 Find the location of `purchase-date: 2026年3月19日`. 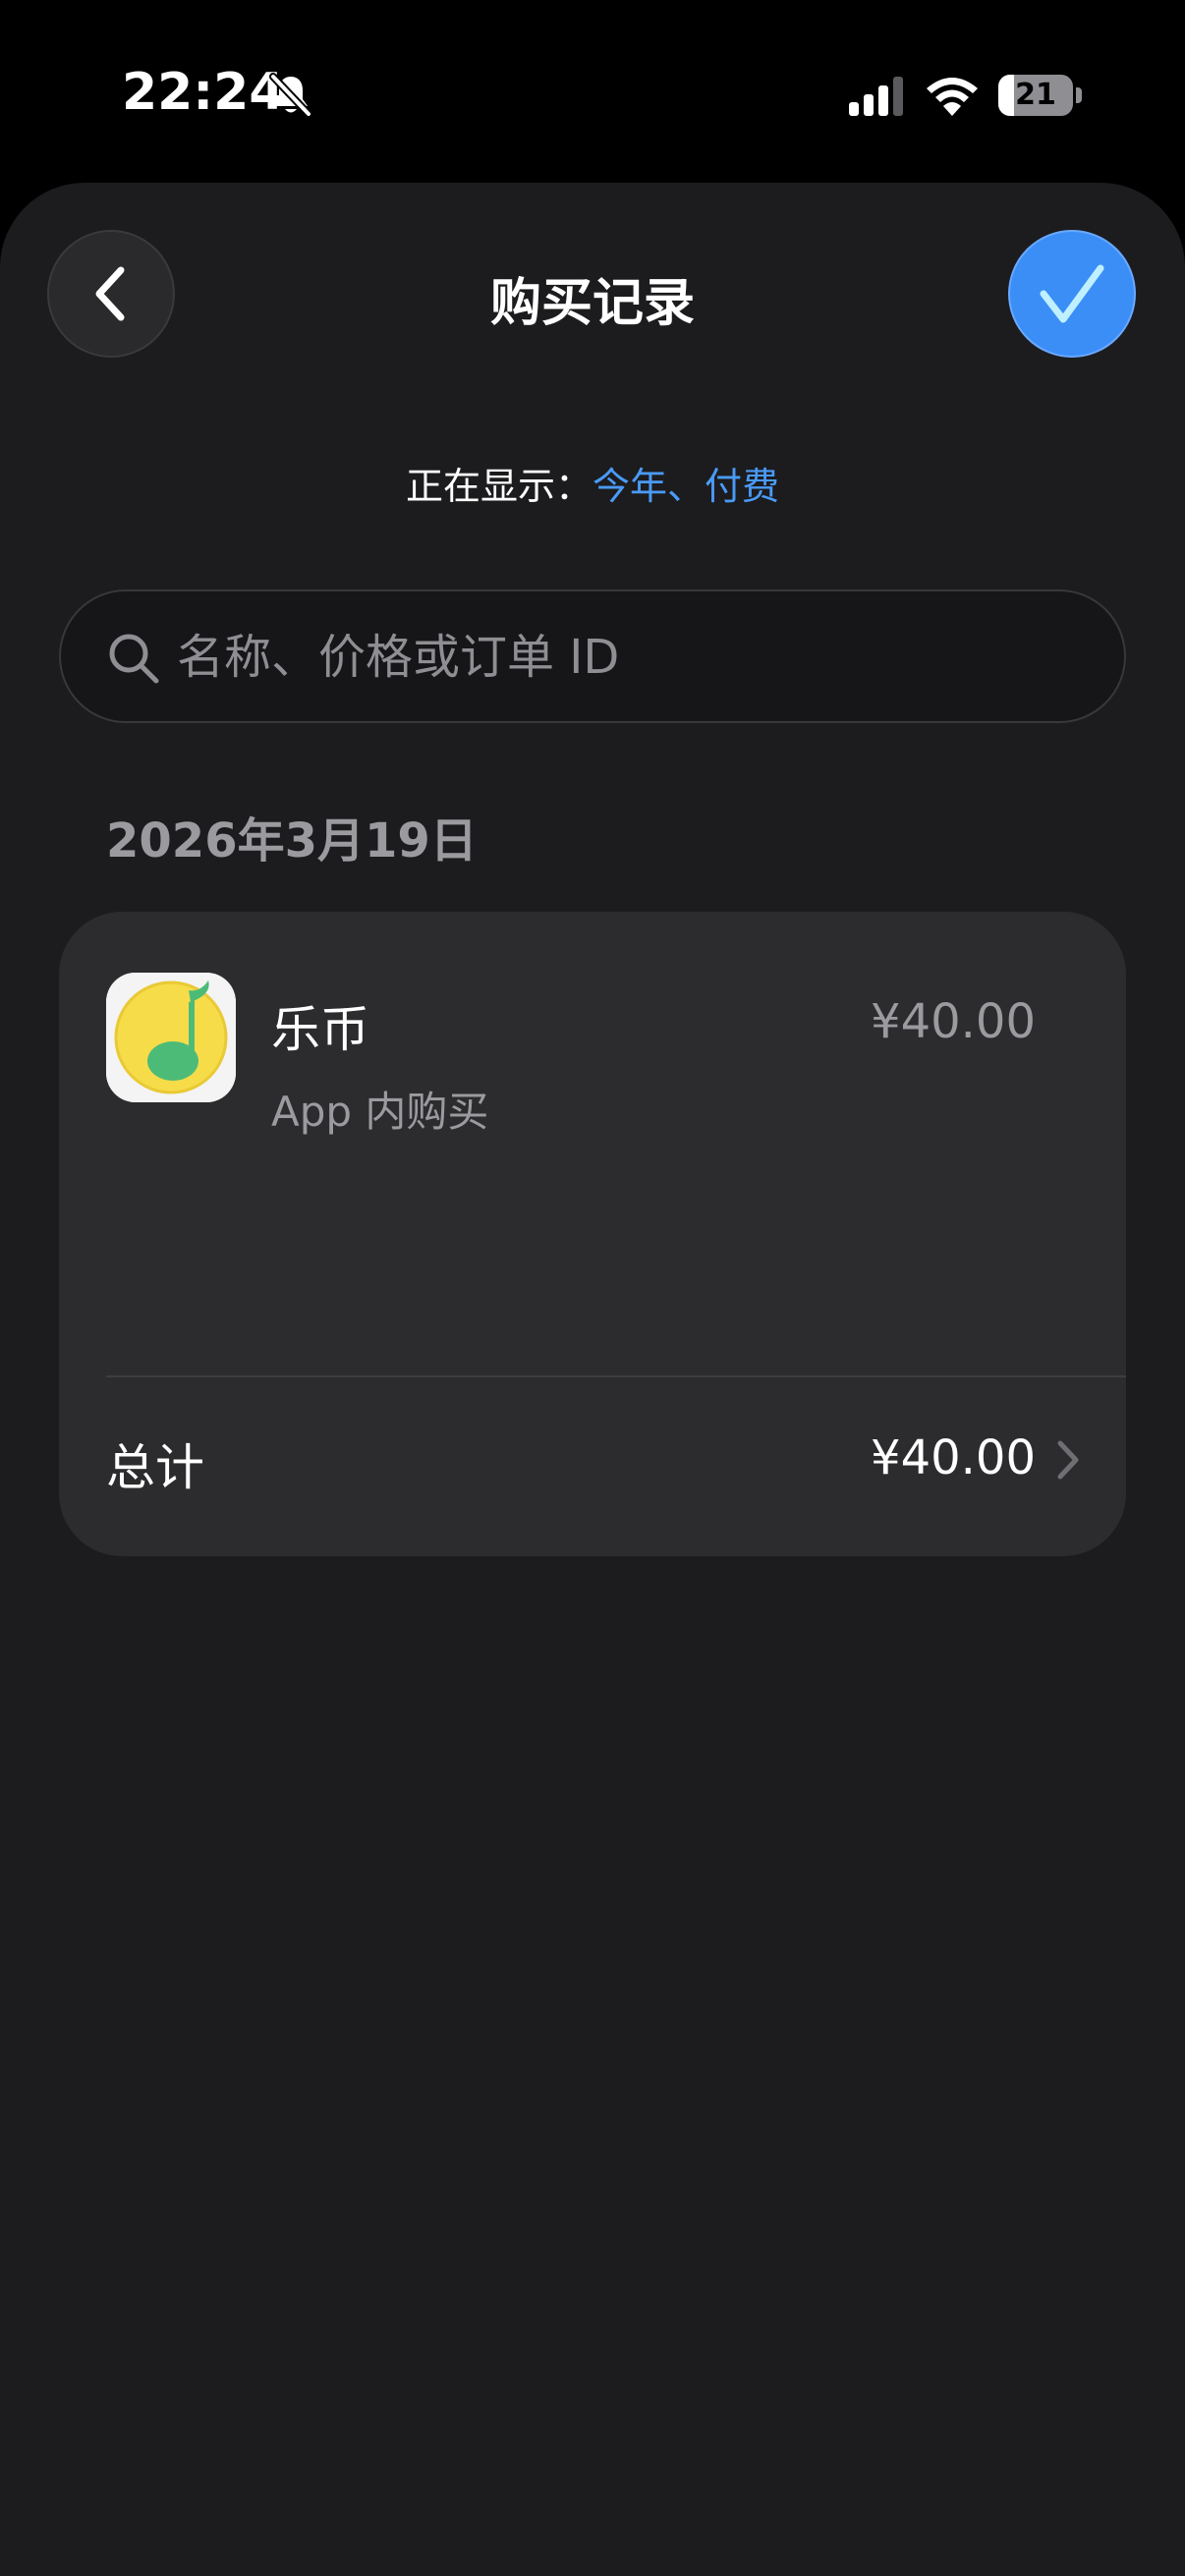

purchase-date: 2026年3月19日 is located at coordinates (292, 840).